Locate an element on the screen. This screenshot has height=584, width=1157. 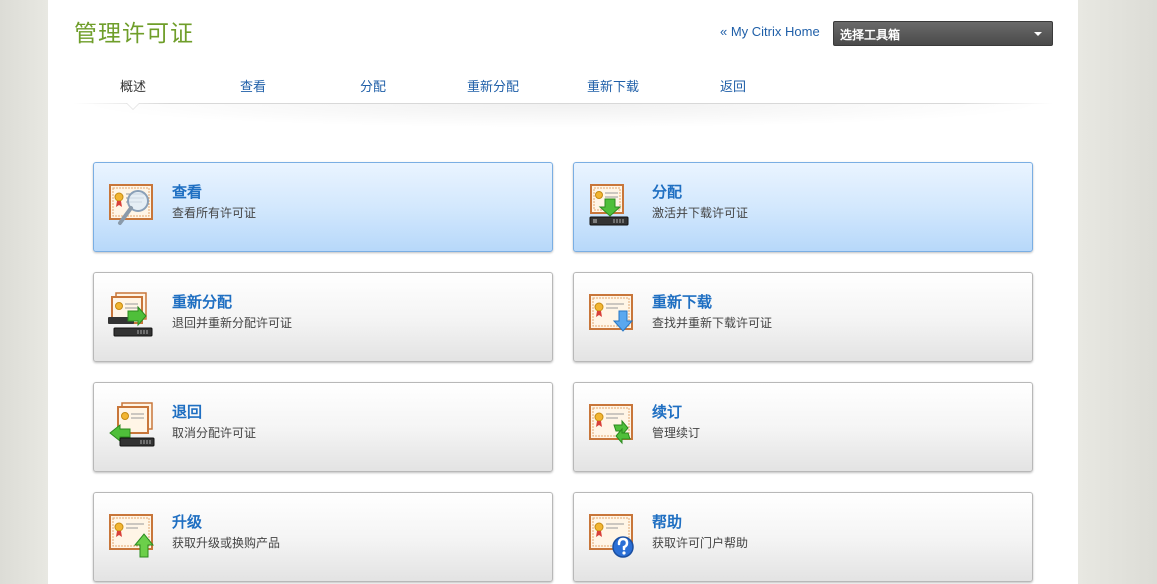
card-subtitle: 获取许可门户帮助 is located at coordinates (700, 543).